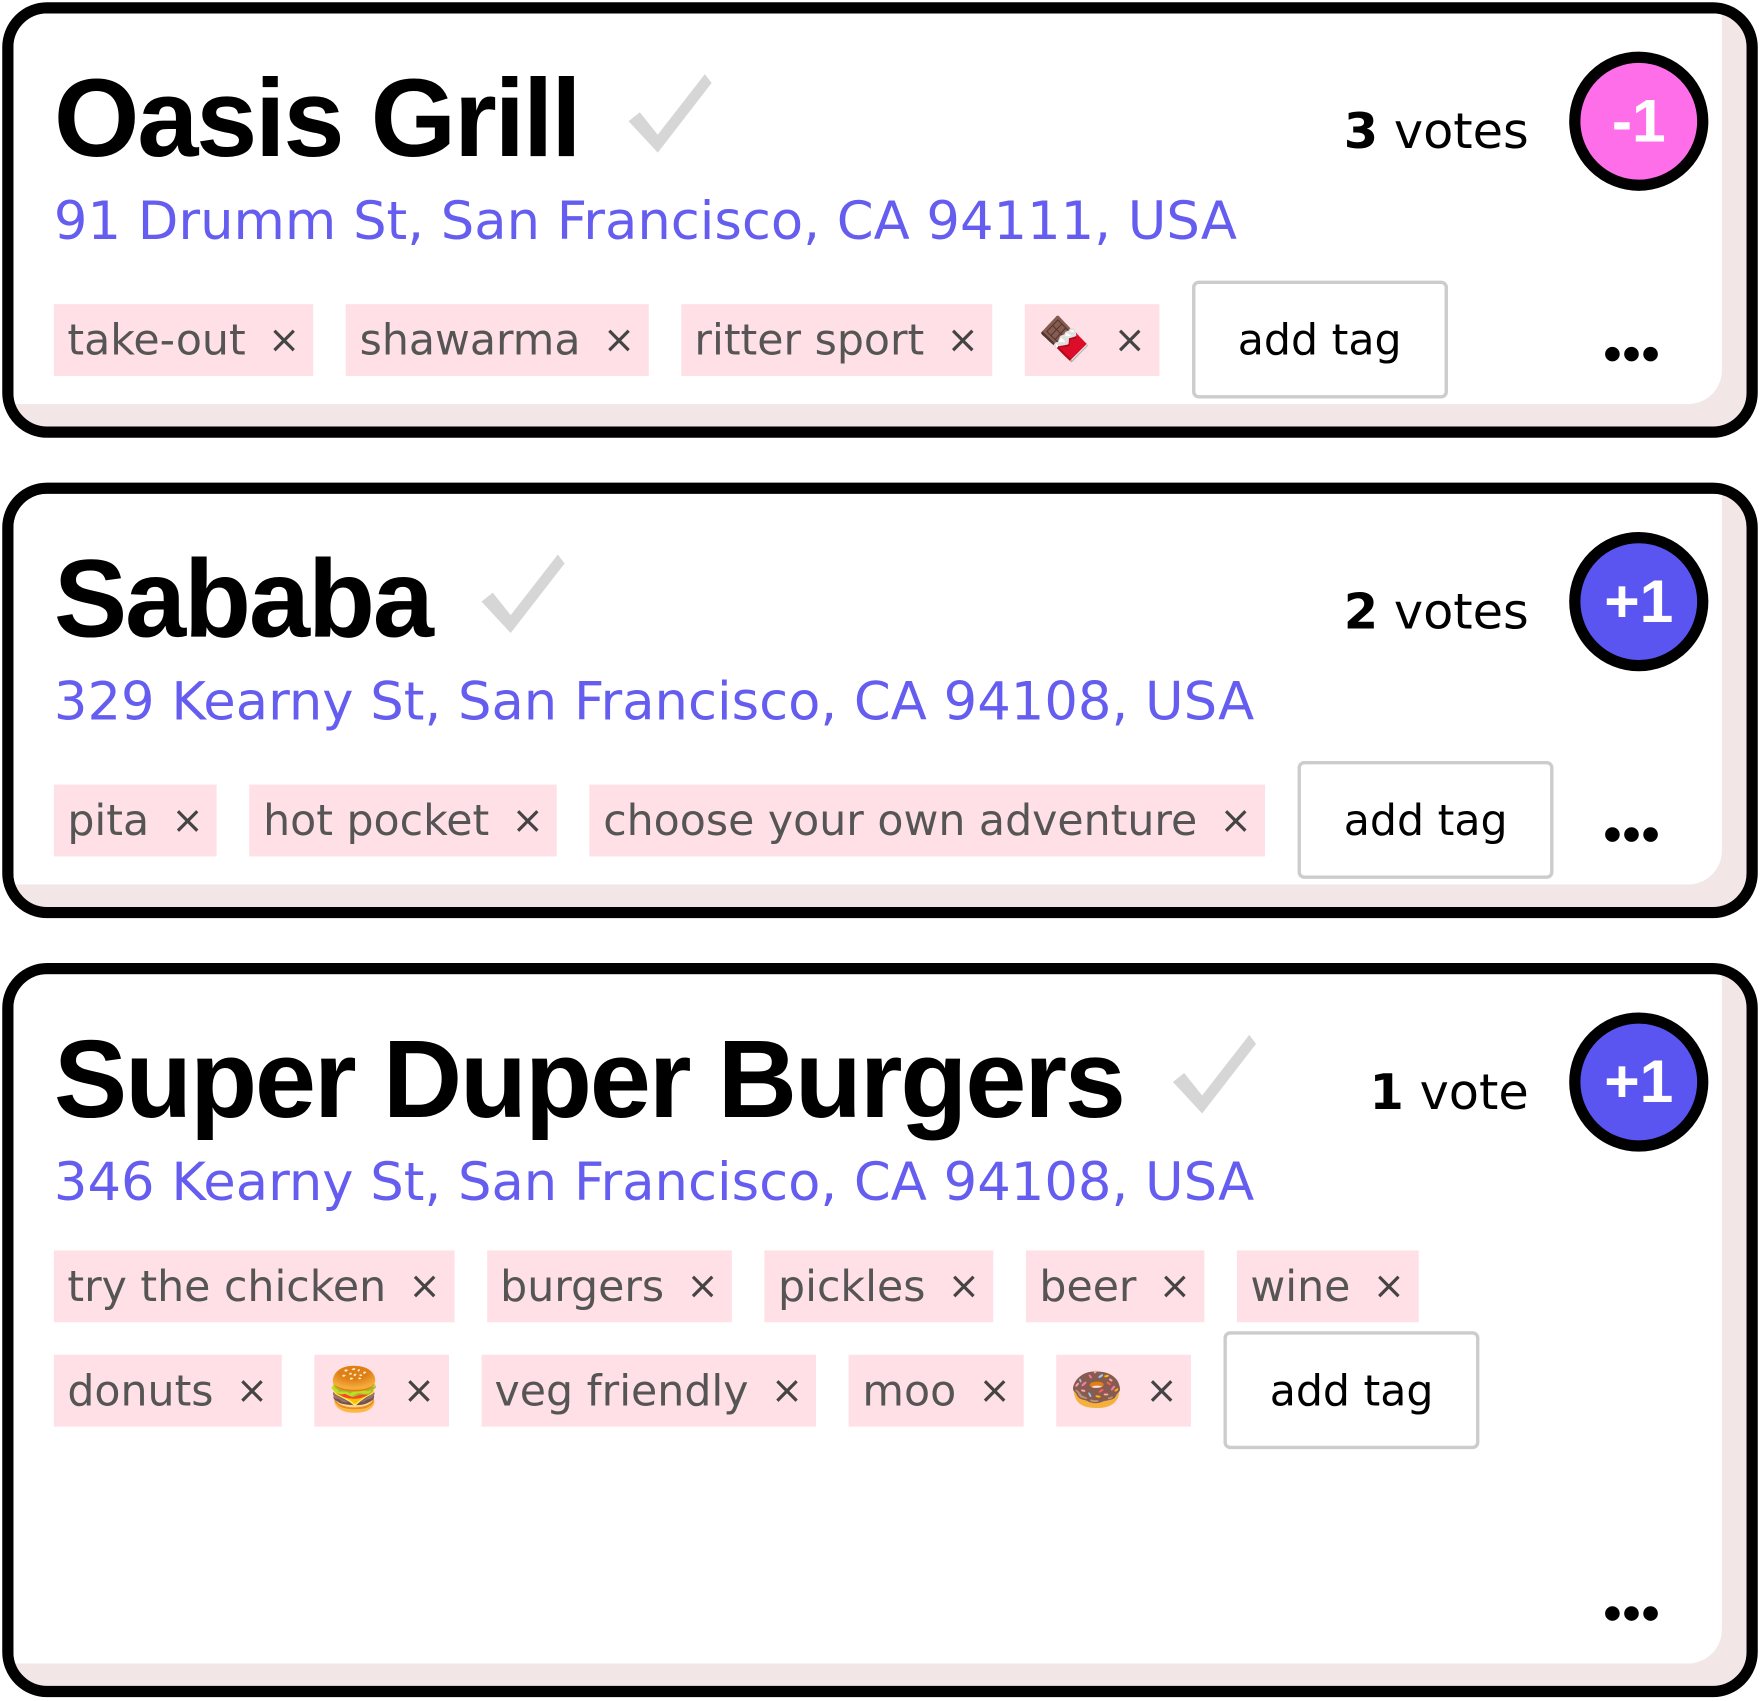  Describe the element at coordinates (589, 1078) in the screenshot. I see `restaurant-name: Super Duper Burgers` at that location.